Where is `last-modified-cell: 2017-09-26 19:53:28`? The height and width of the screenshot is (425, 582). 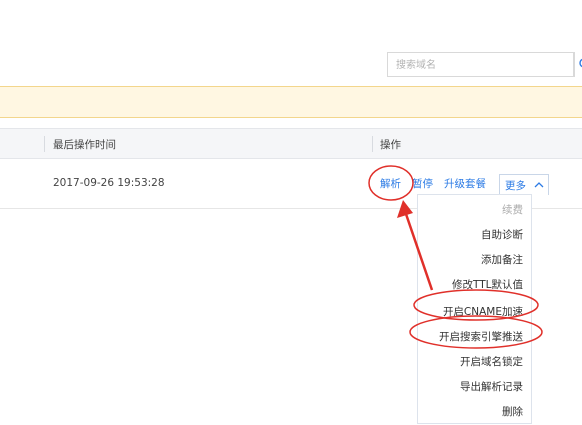
last-modified-cell: 2017-09-26 19:53:28 is located at coordinates (109, 183).